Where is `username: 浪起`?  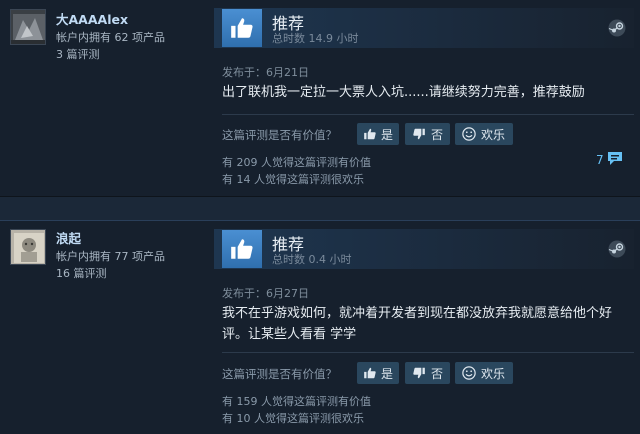
username: 浪起 is located at coordinates (68, 237).